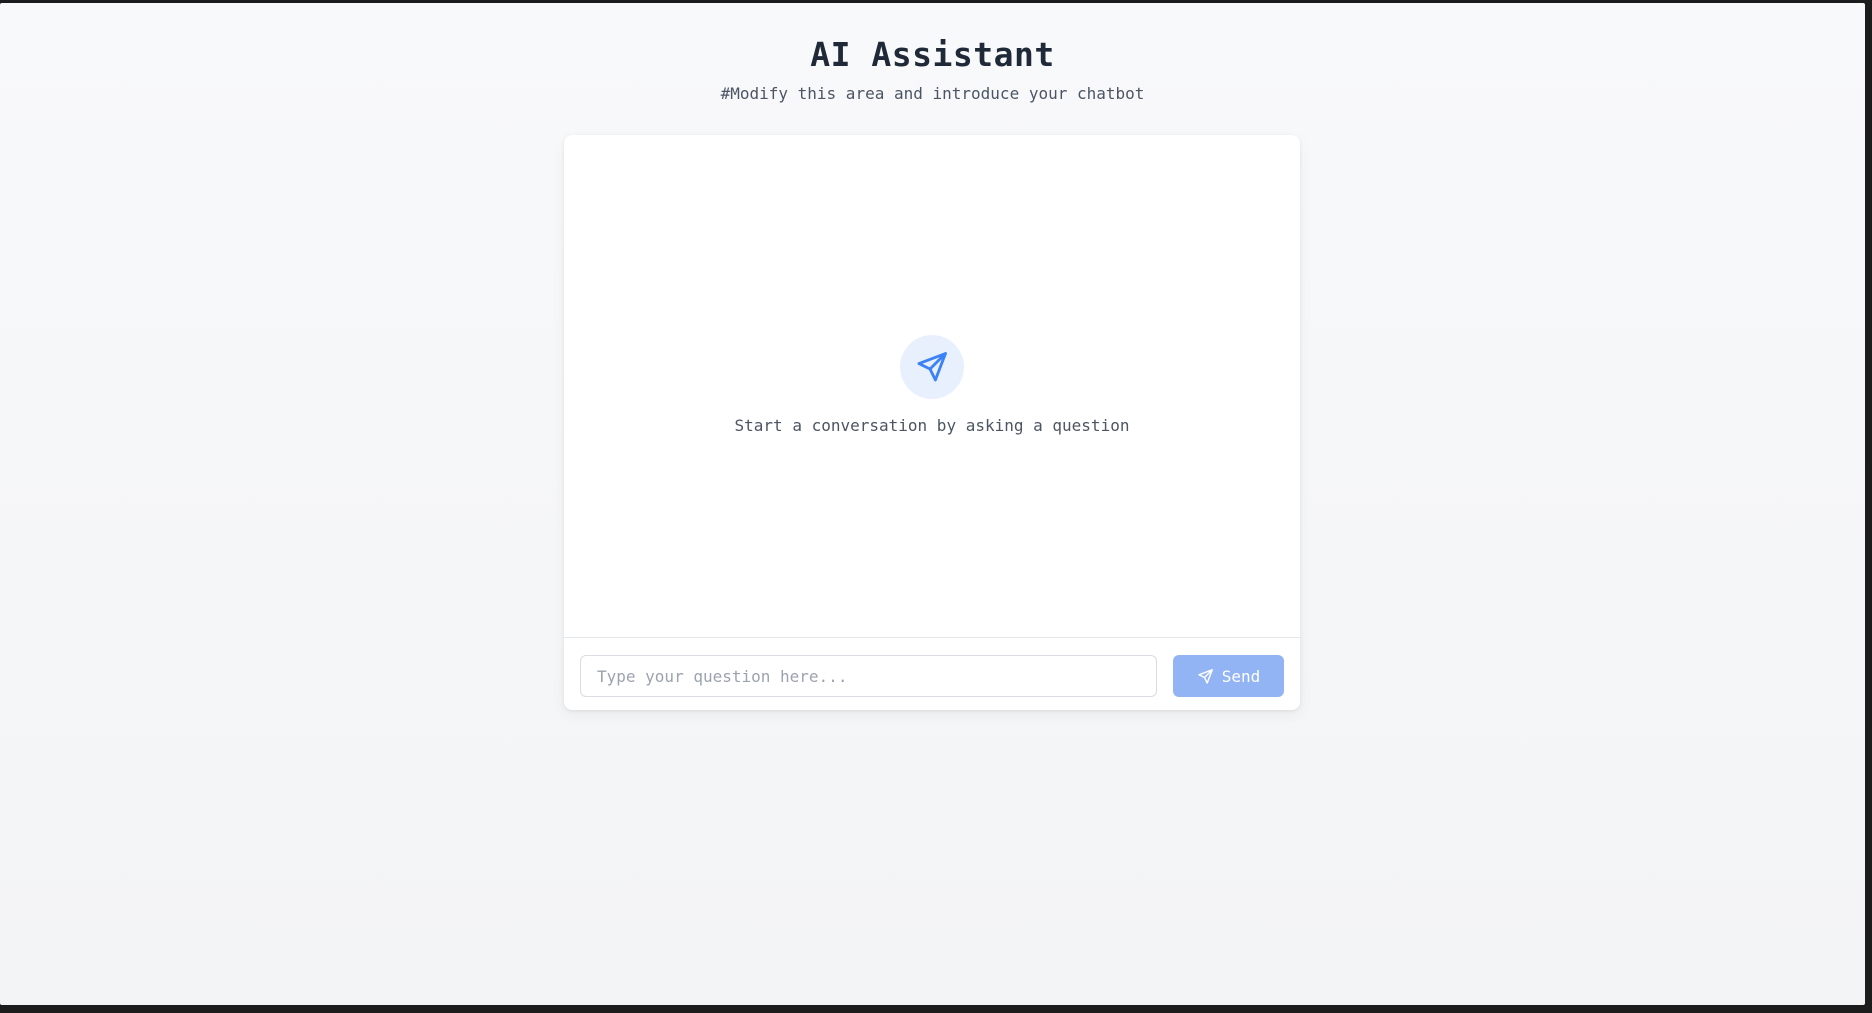 The height and width of the screenshot is (1013, 1872). What do you see at coordinates (932, 54) in the screenshot?
I see `page-title: AI Assistant` at bounding box center [932, 54].